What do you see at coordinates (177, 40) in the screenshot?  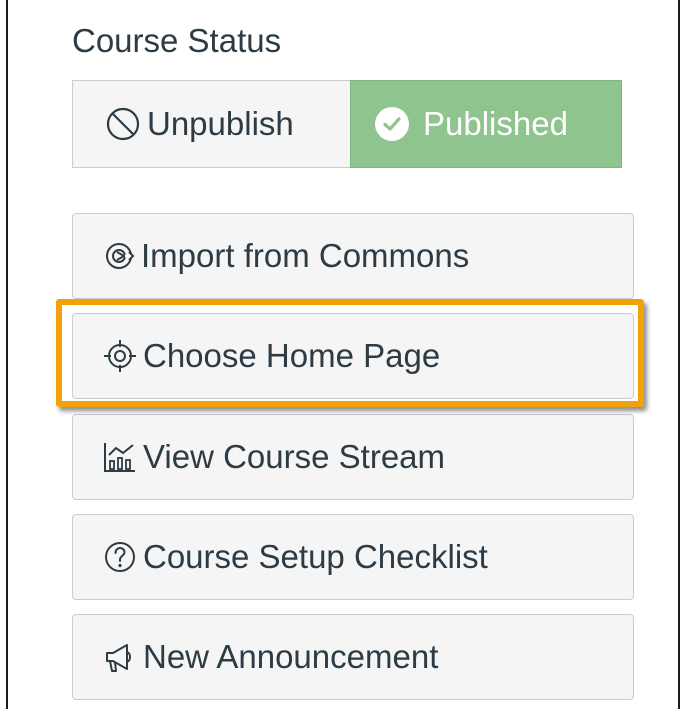 I see `course-status-heading: Course Status` at bounding box center [177, 40].